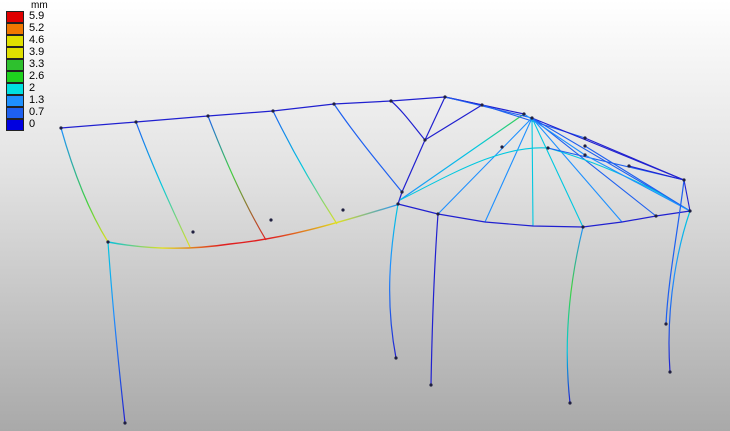 The image size is (730, 431). Describe the element at coordinates (544, 215) in the screenshot. I see `right-lower-chord` at that location.